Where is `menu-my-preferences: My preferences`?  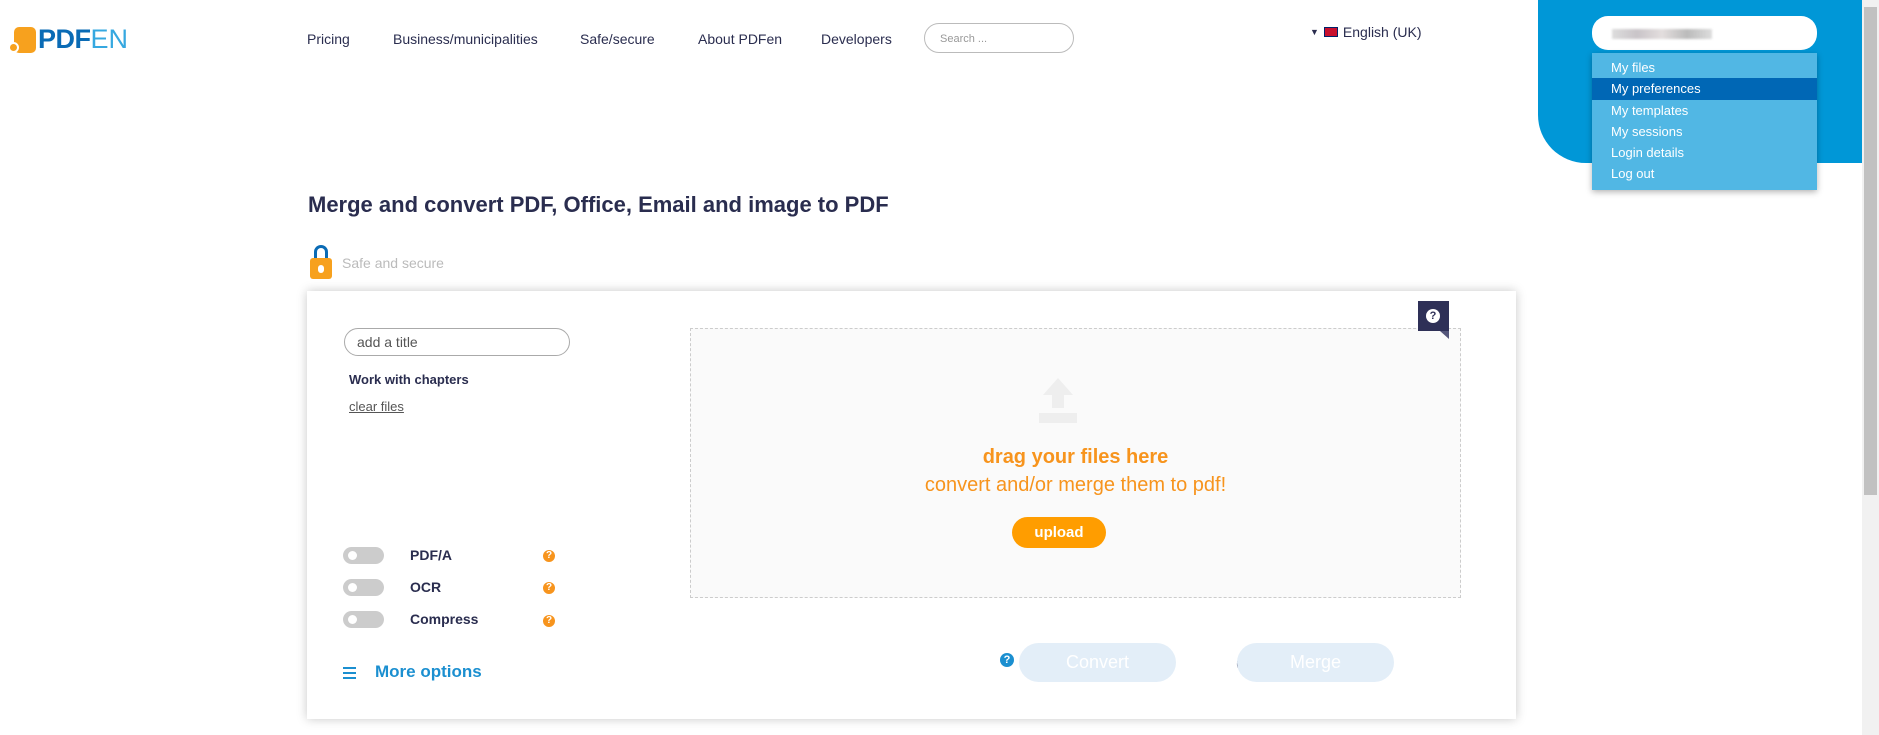
menu-my-preferences: My preferences is located at coordinates (1704, 89).